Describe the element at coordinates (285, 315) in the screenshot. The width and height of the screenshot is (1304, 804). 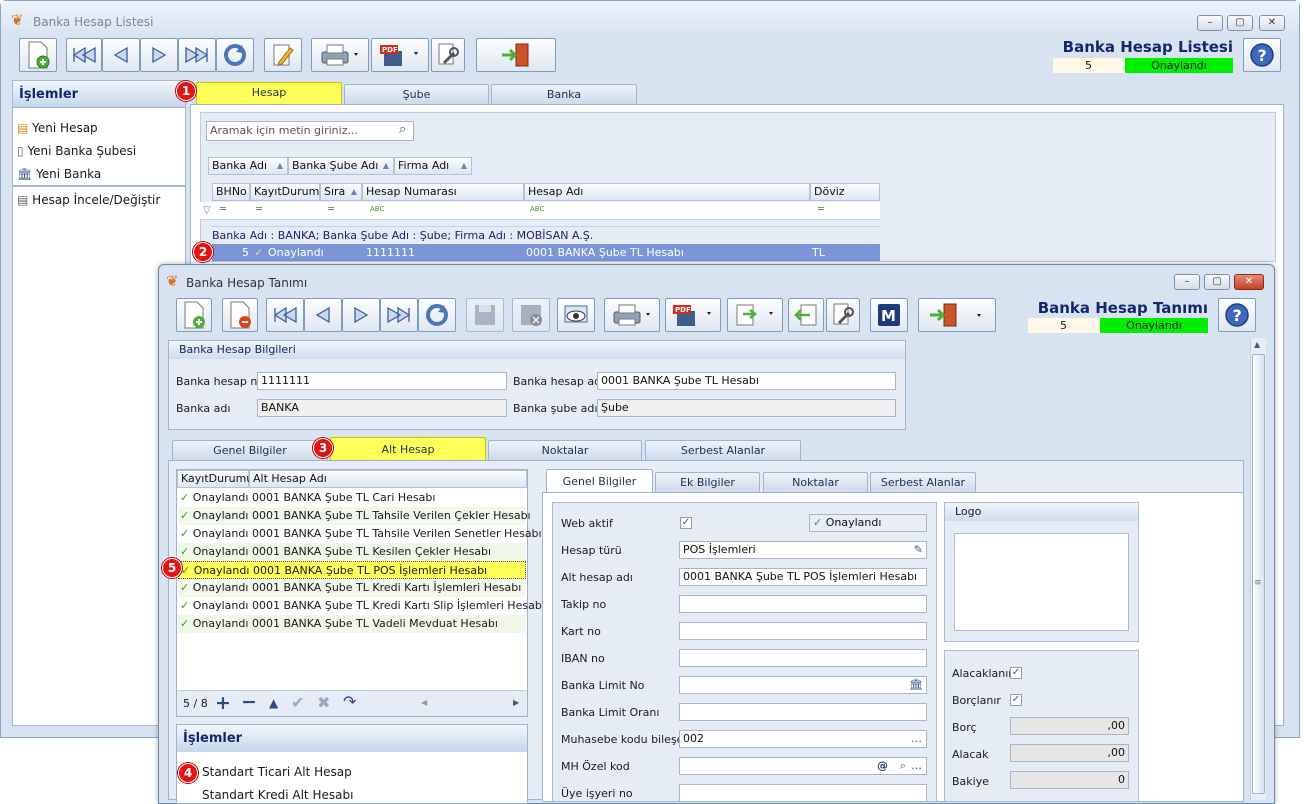
I see `inner-first-button` at that location.